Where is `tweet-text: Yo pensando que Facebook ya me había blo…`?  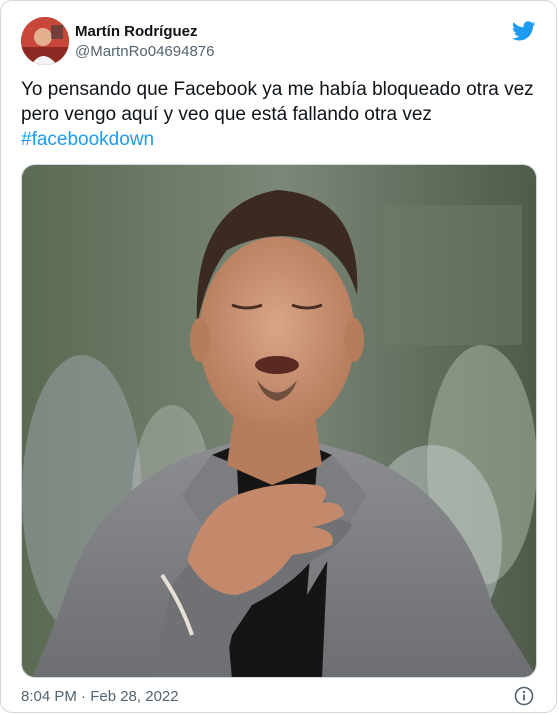
tweet-text: Yo pensando que Facebook ya me había blo… is located at coordinates (281, 114).